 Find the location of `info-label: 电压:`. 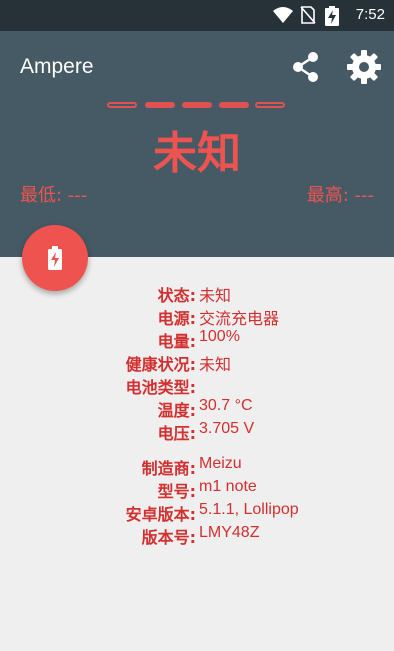

info-label: 电压: is located at coordinates (176, 433).